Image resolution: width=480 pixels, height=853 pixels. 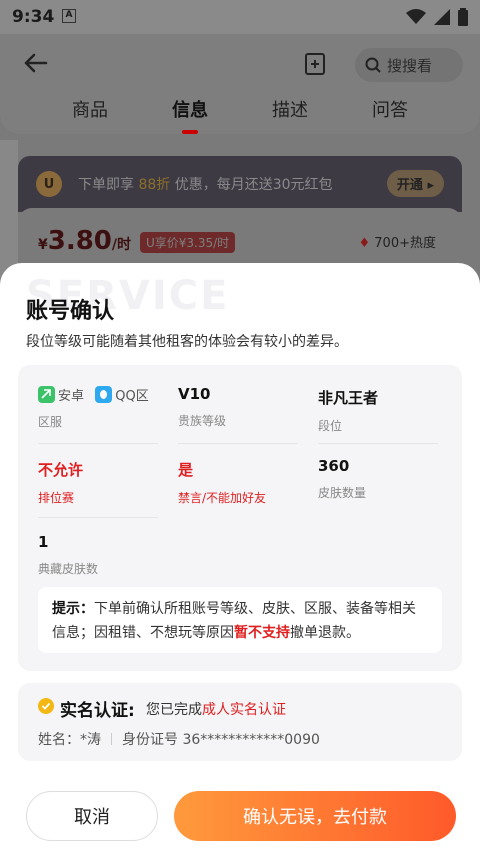 I want to click on noble-level-cell: V10 贵族等级, so click(x=202, y=406).